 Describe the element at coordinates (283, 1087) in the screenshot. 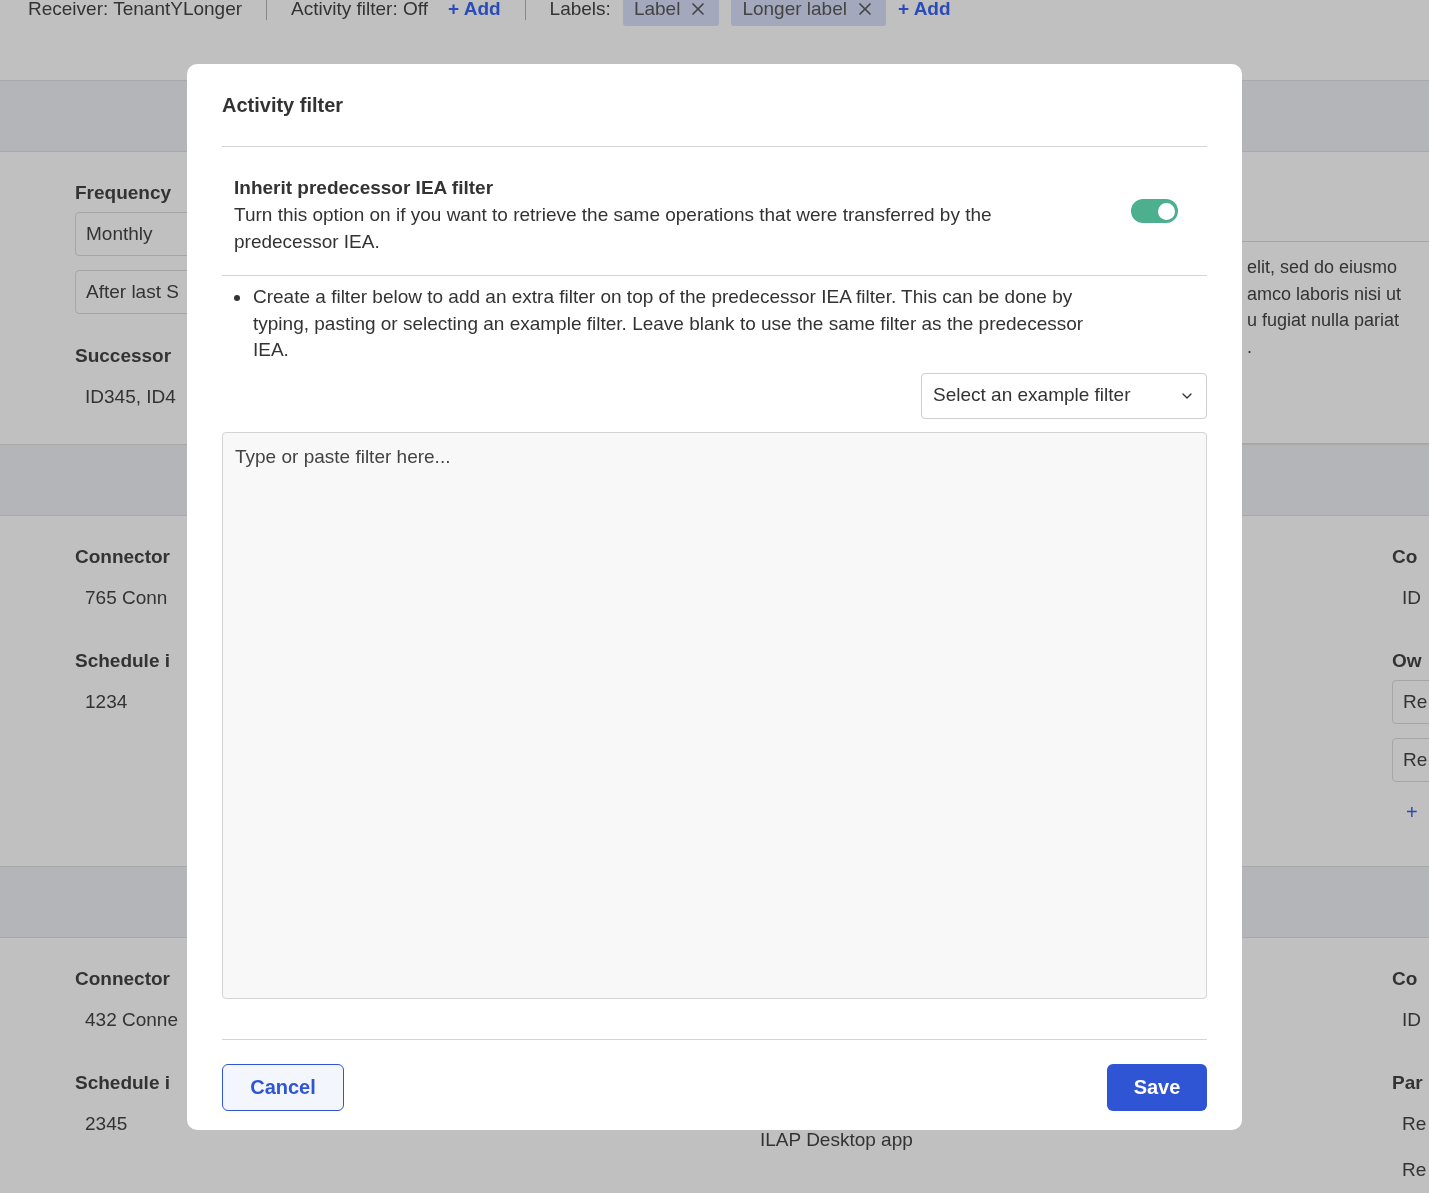

I see `cancel-button: Cancel` at that location.